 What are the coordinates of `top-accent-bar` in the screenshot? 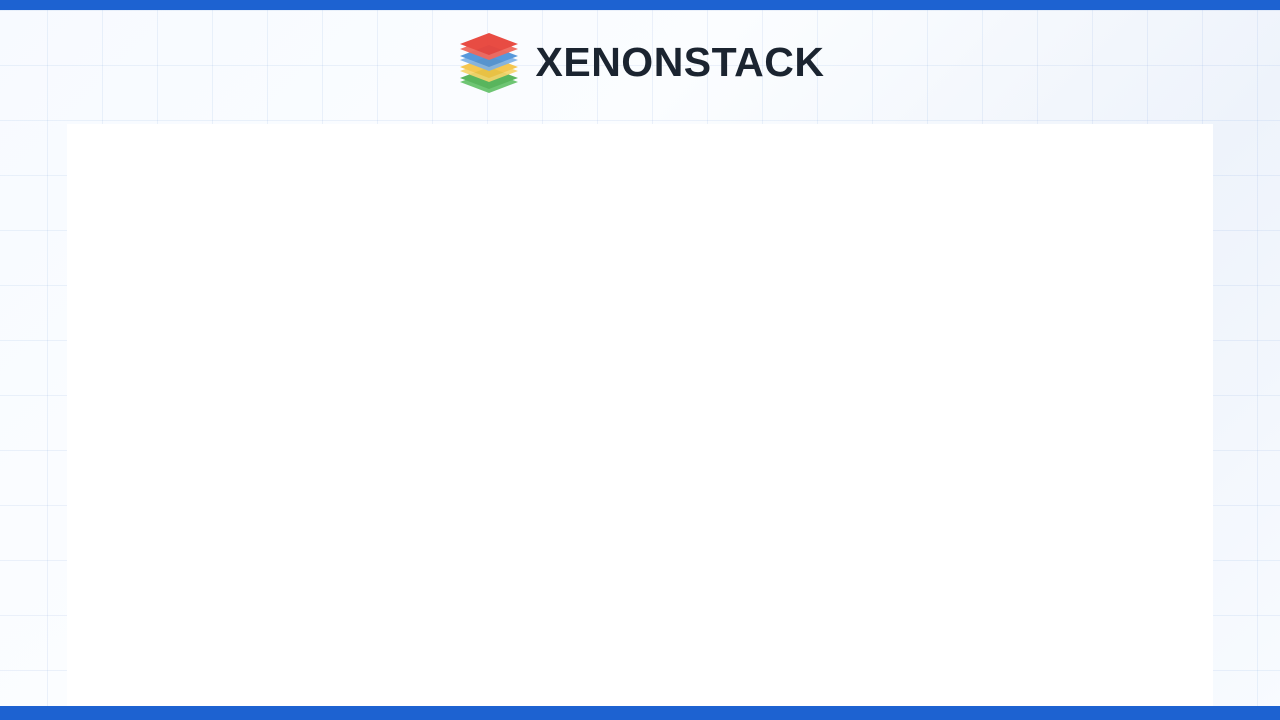 It's located at (640, 5).